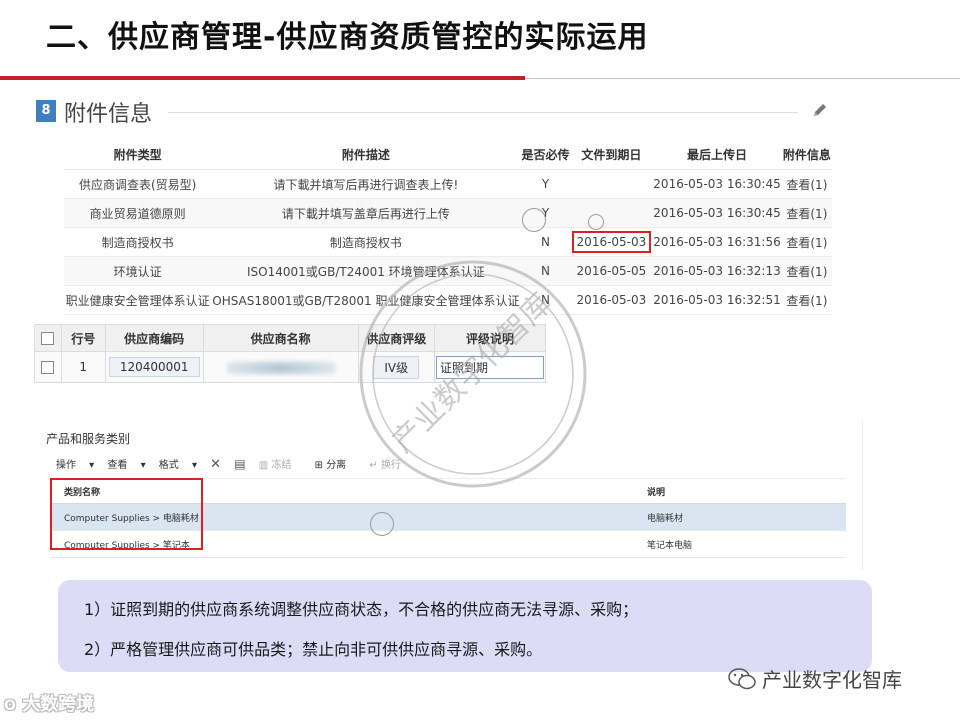 The image size is (960, 720). I want to click on product-panel-title: 产品和服务类别, so click(88, 439).